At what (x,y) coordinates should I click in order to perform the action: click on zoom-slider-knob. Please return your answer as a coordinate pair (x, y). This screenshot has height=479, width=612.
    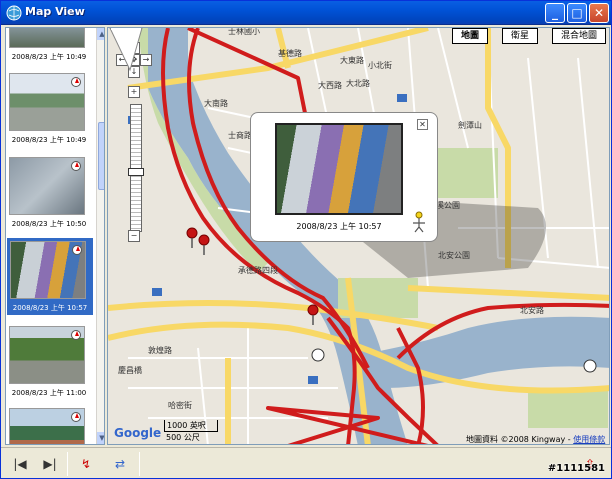
    Looking at the image, I should click on (136, 172).